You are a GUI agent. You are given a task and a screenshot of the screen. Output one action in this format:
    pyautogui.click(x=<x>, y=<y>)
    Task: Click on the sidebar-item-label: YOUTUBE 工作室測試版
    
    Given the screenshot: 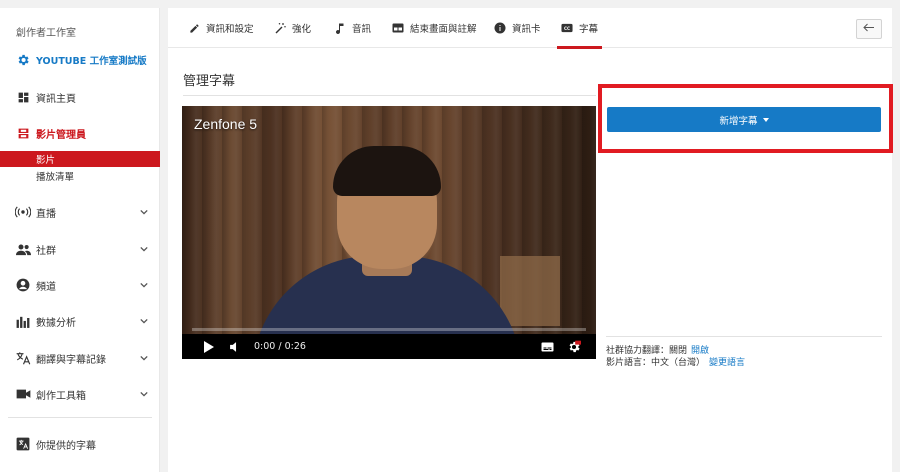 What is the action you would take?
    pyautogui.click(x=91, y=61)
    